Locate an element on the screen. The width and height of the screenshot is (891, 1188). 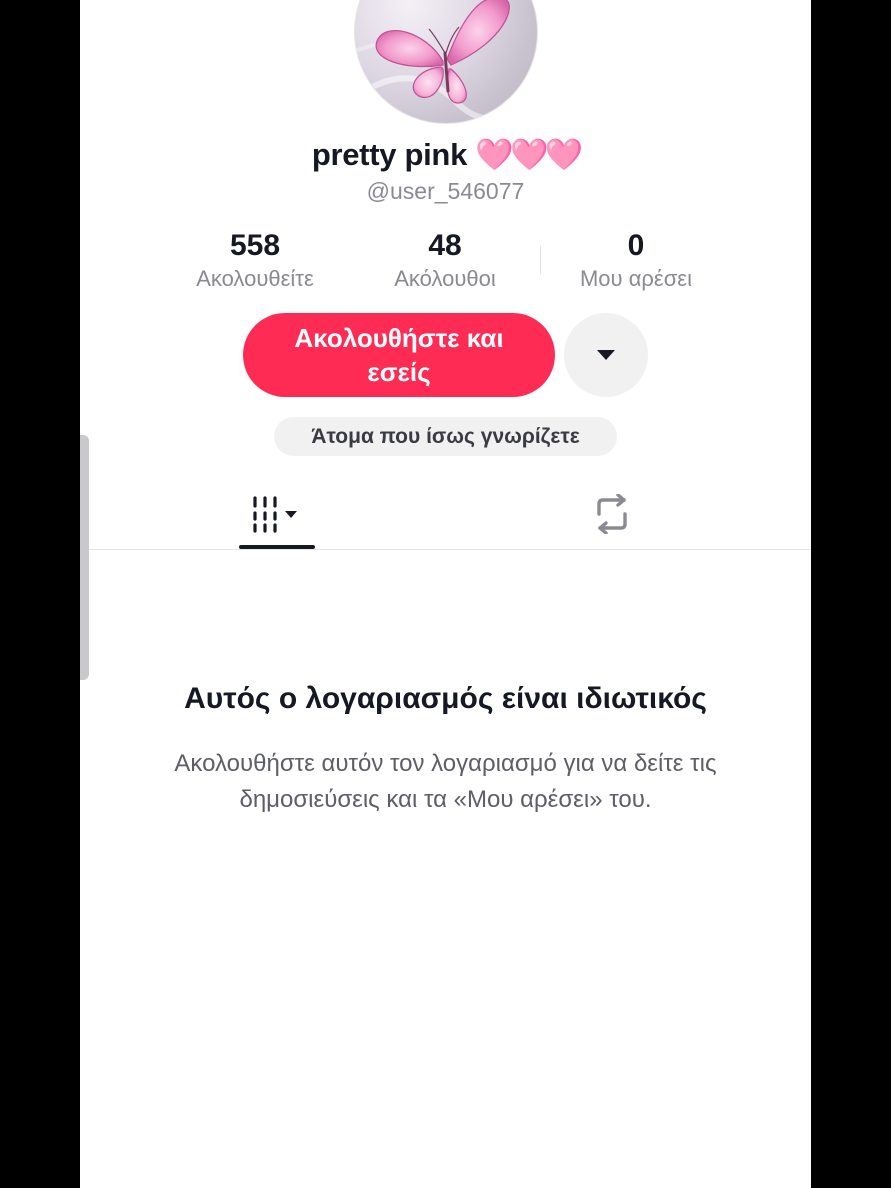
follow-back-button: Ακολουθήστε και εσείς is located at coordinates (399, 355).